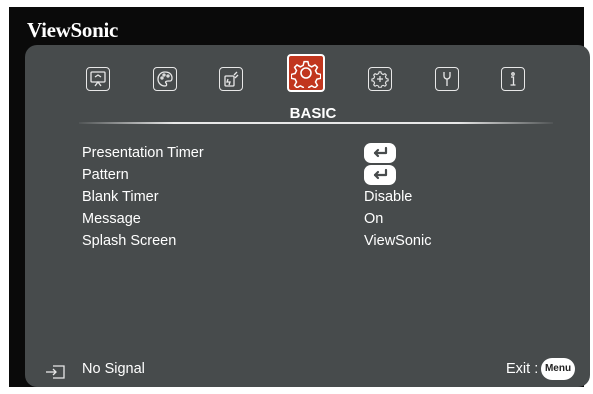  I want to click on tab-system, so click(447, 79).